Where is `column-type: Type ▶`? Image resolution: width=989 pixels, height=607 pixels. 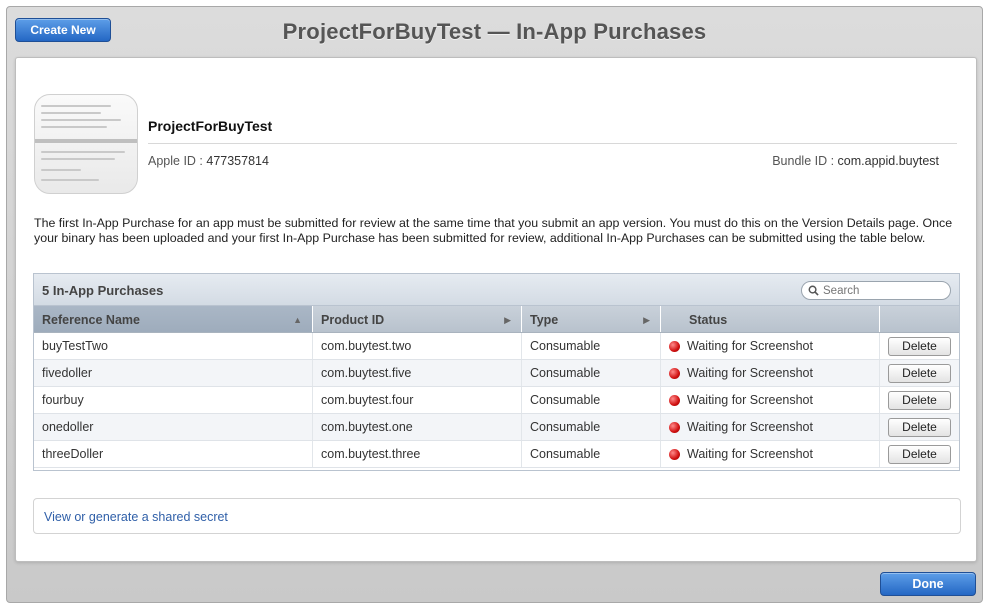 column-type: Type ▶ is located at coordinates (591, 319).